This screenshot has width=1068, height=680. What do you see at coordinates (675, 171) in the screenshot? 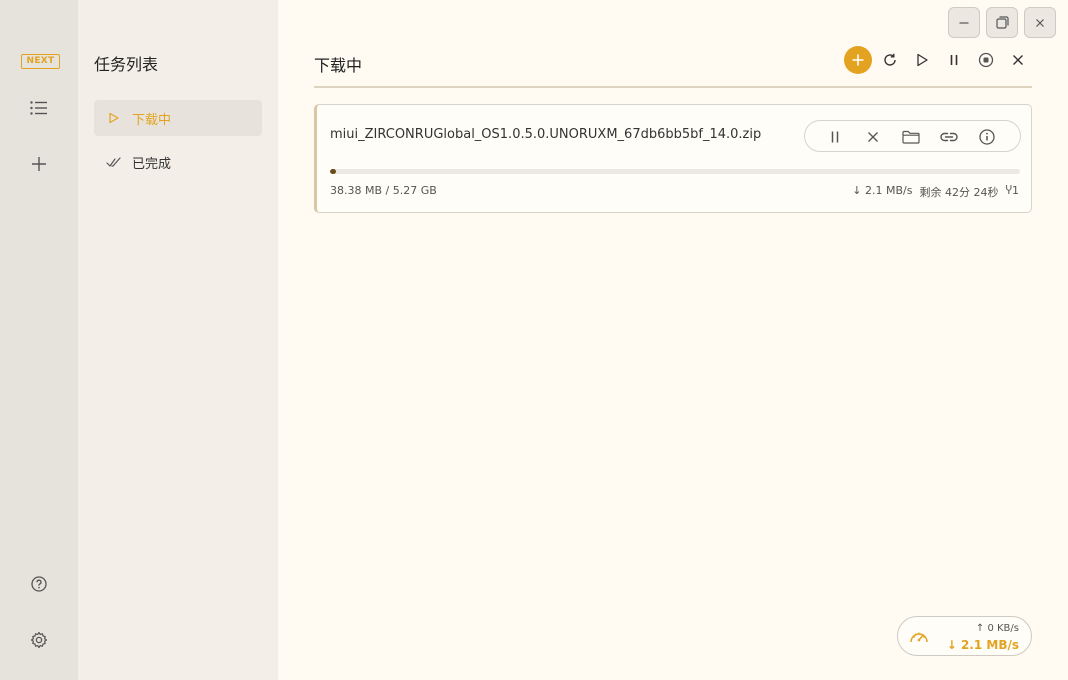
I see `task-progress-bar` at bounding box center [675, 171].